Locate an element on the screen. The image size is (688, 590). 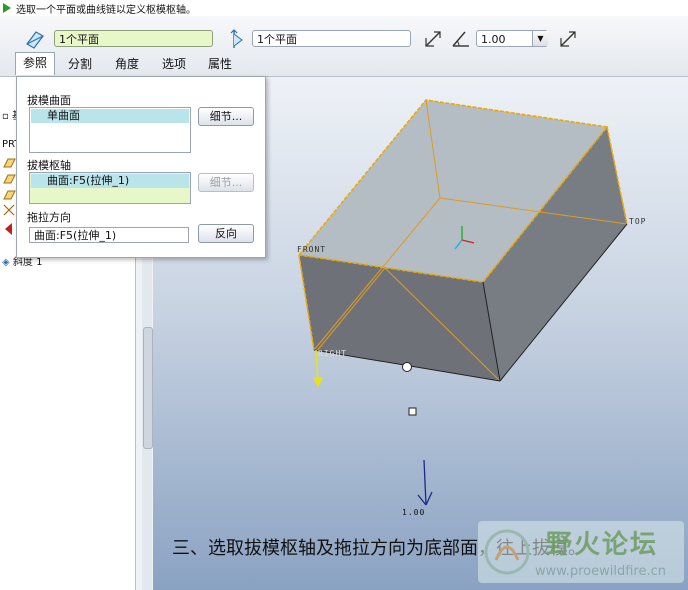
draft-hinge-label: 拔模枢轴 is located at coordinates (49, 165).